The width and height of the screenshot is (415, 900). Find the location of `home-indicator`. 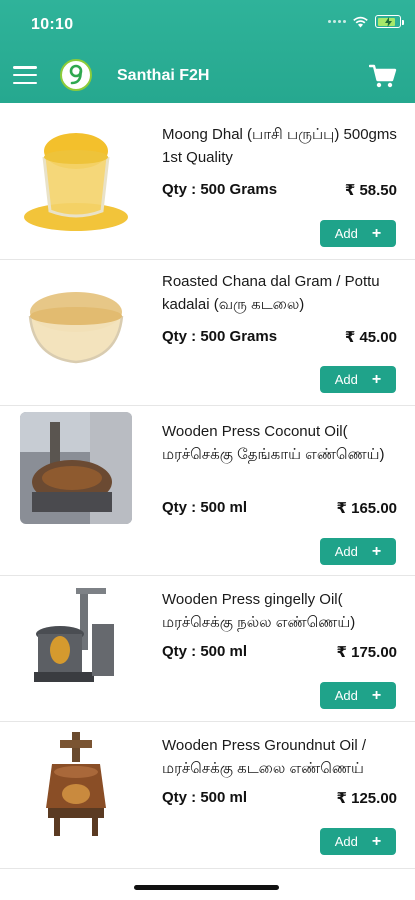

home-indicator is located at coordinates (206, 887).